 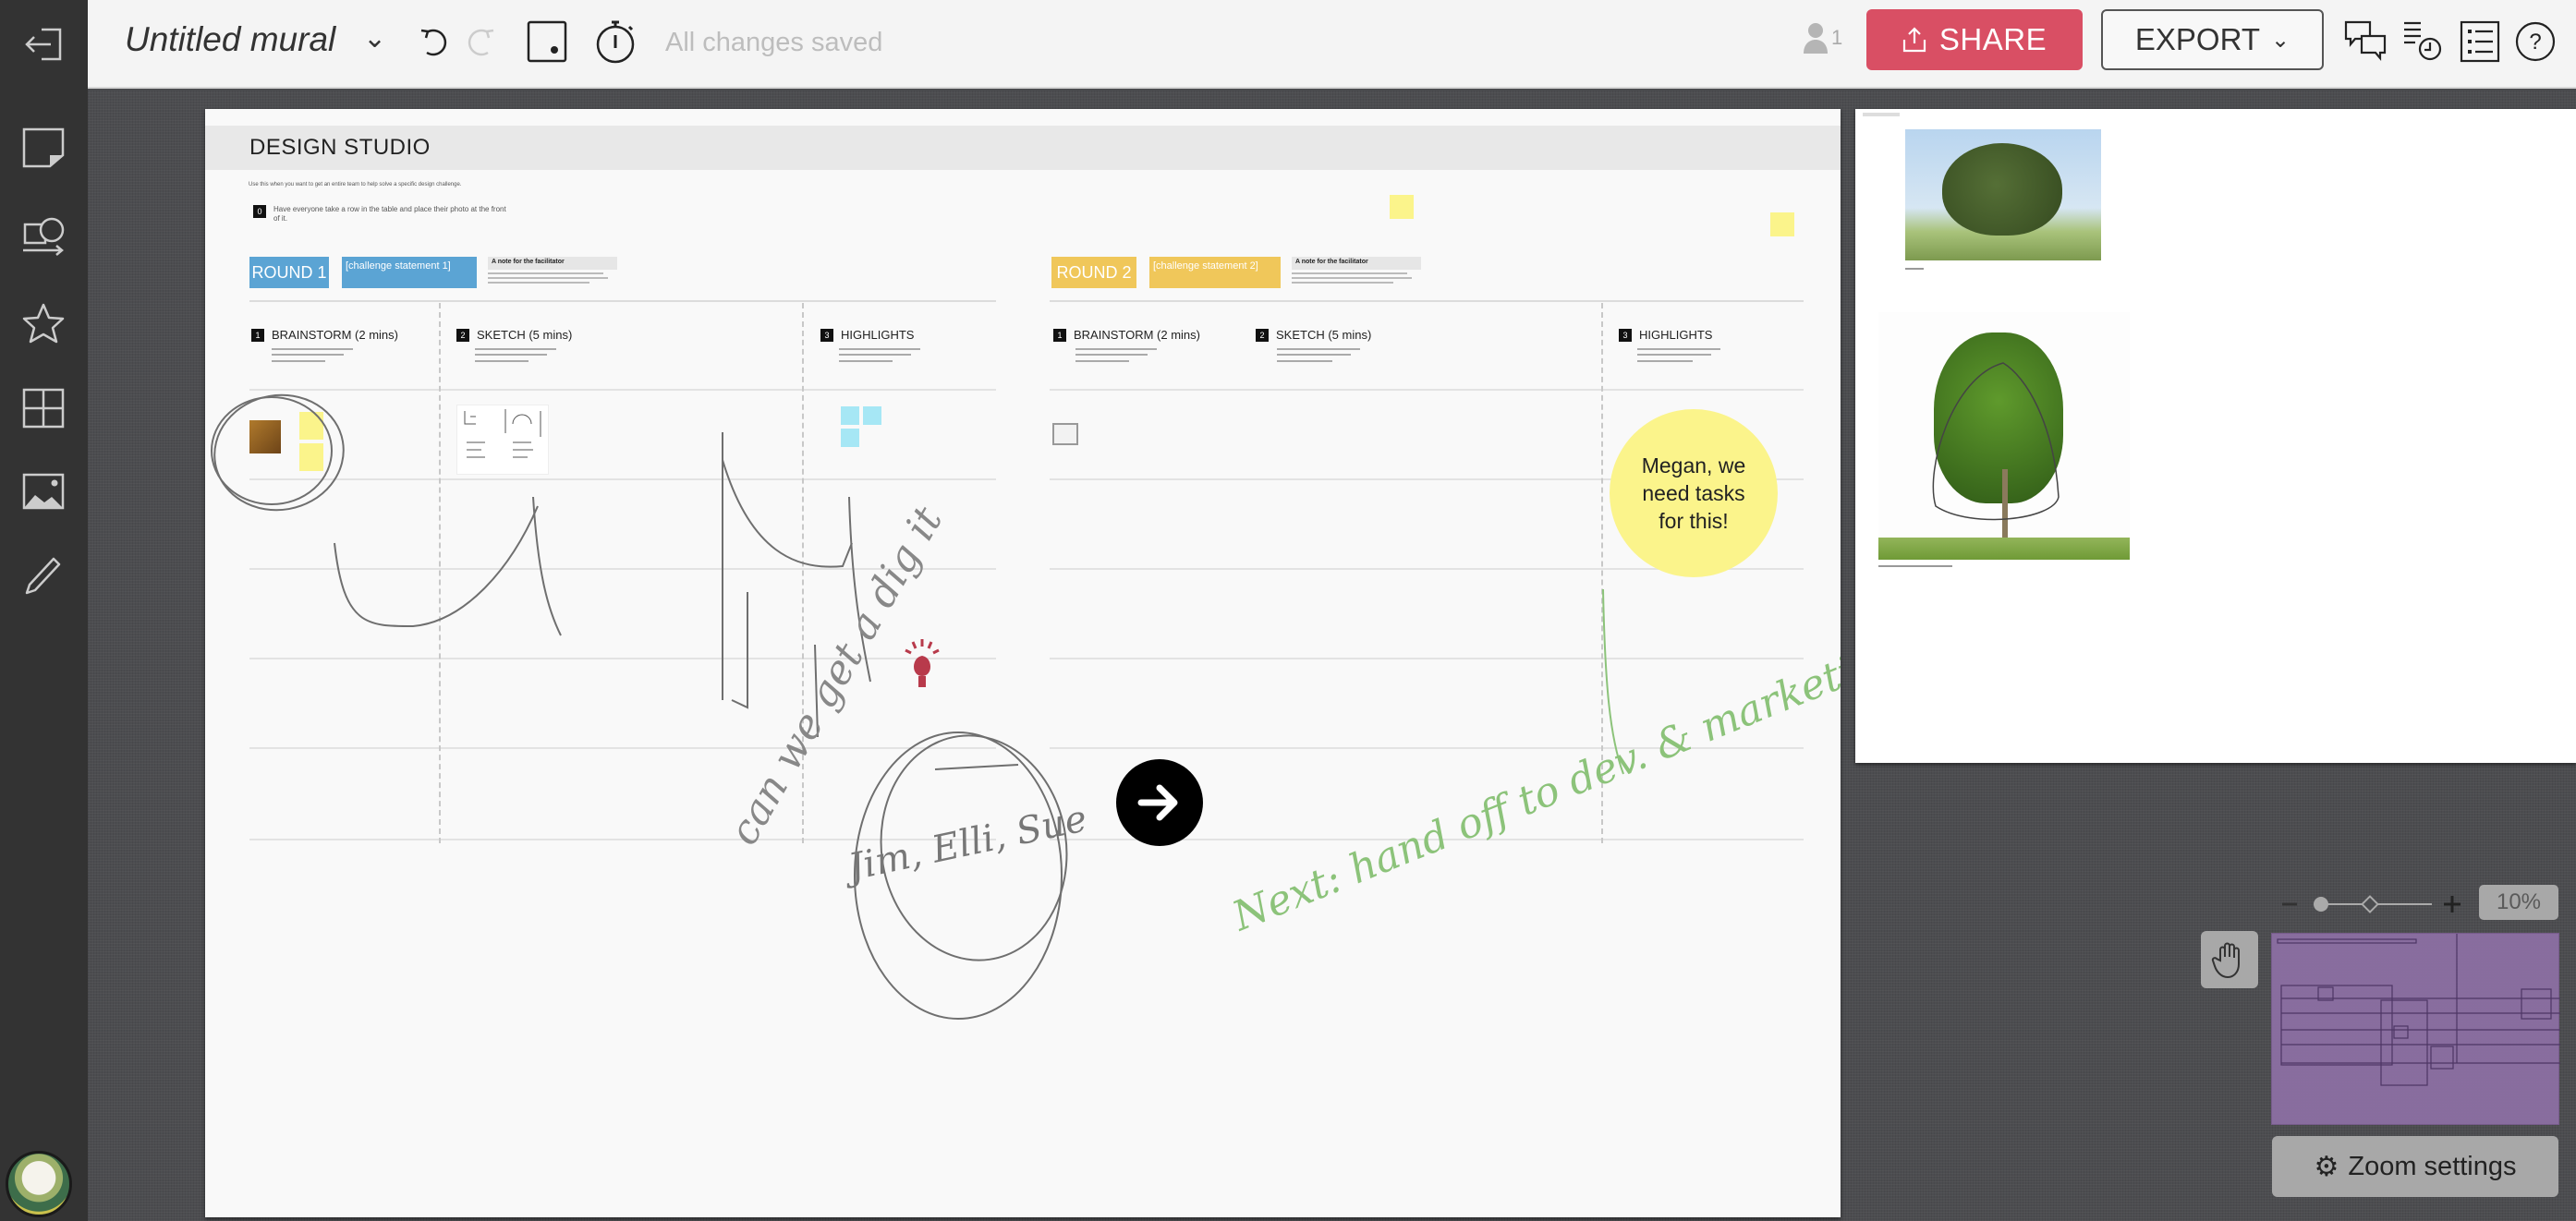 I want to click on young-tree-photo, so click(x=2004, y=436).